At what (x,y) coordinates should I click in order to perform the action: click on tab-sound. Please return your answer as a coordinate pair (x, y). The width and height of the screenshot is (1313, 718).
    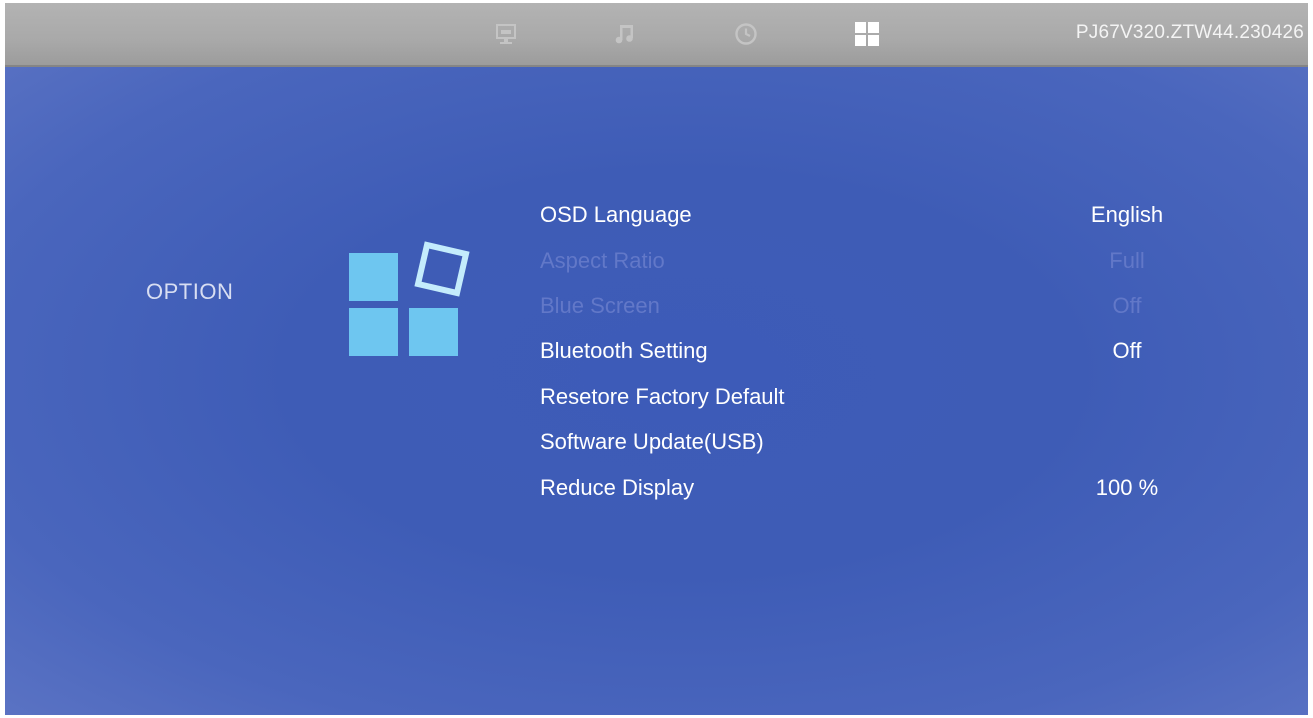
    Looking at the image, I should click on (625, 34).